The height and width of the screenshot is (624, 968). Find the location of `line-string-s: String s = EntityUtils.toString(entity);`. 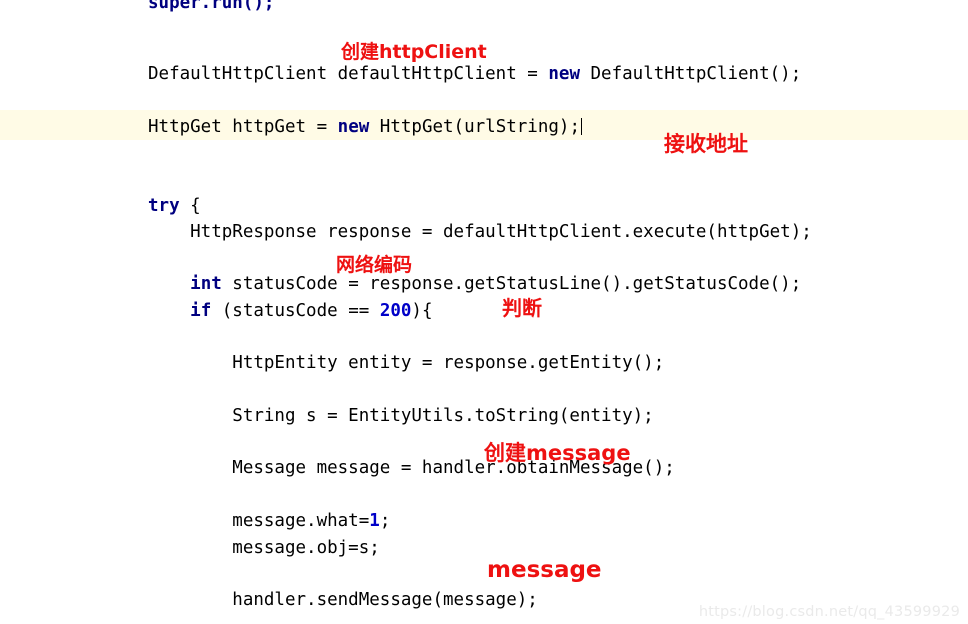

line-string-s: String s = EntityUtils.toString(entity); is located at coordinates (400, 416).